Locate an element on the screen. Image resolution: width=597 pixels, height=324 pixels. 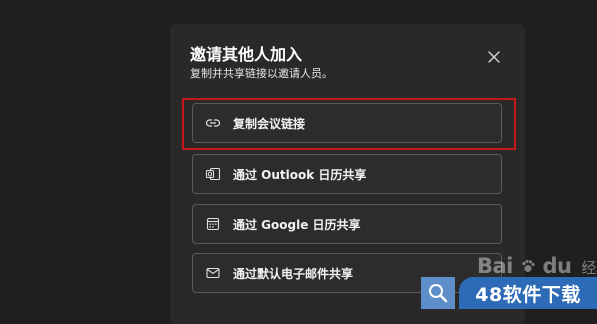
baidu-text: Bai is located at coordinates (495, 266).